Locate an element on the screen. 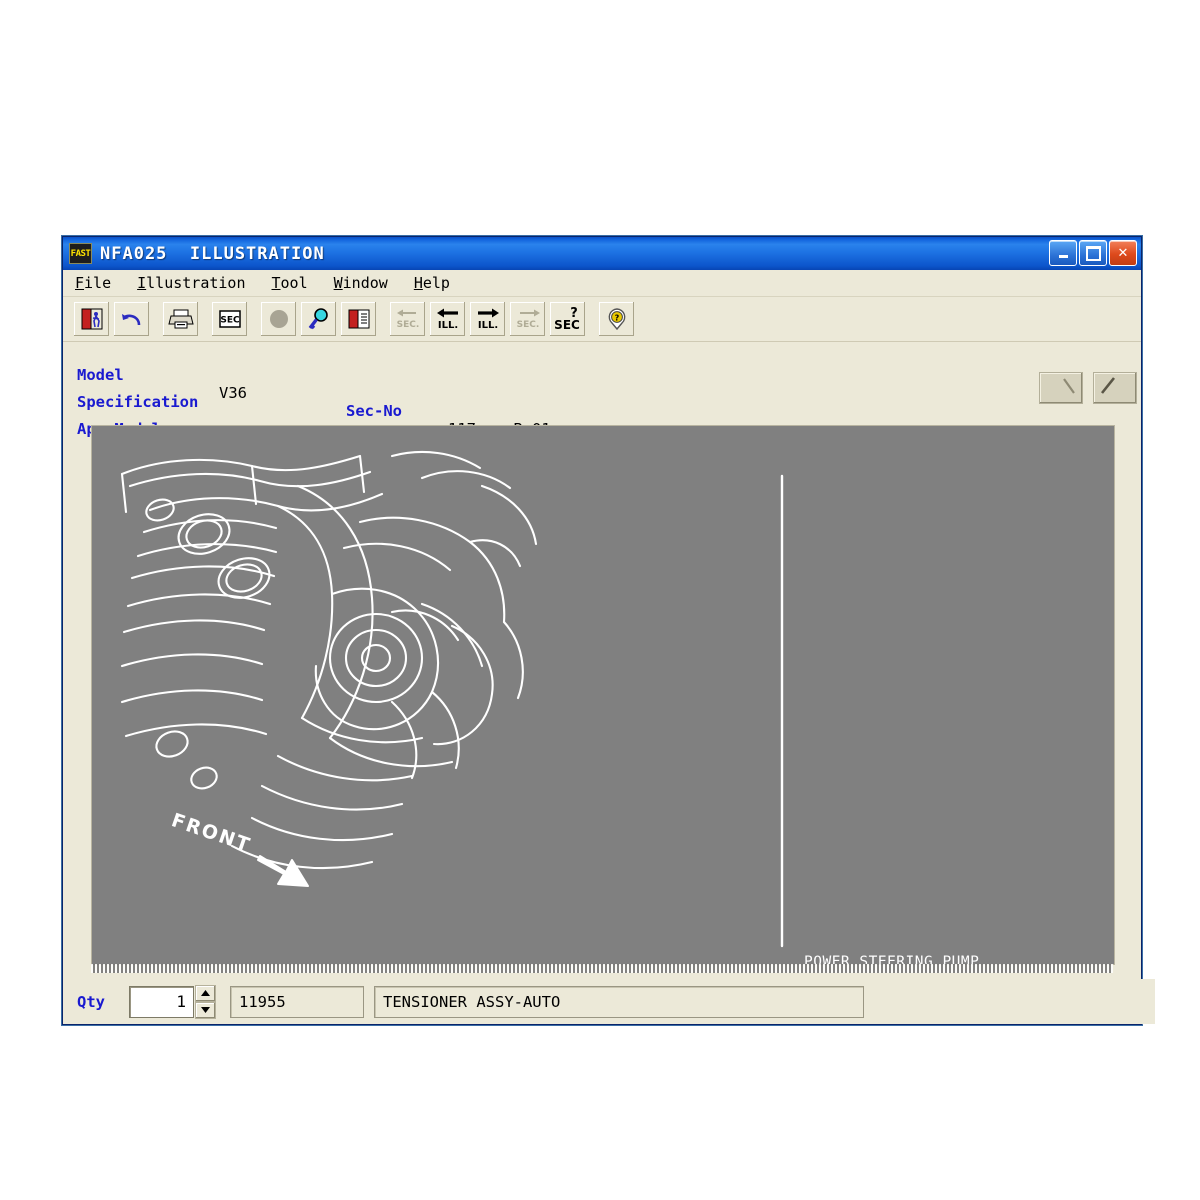  qty-value: 1 is located at coordinates (181, 1001).